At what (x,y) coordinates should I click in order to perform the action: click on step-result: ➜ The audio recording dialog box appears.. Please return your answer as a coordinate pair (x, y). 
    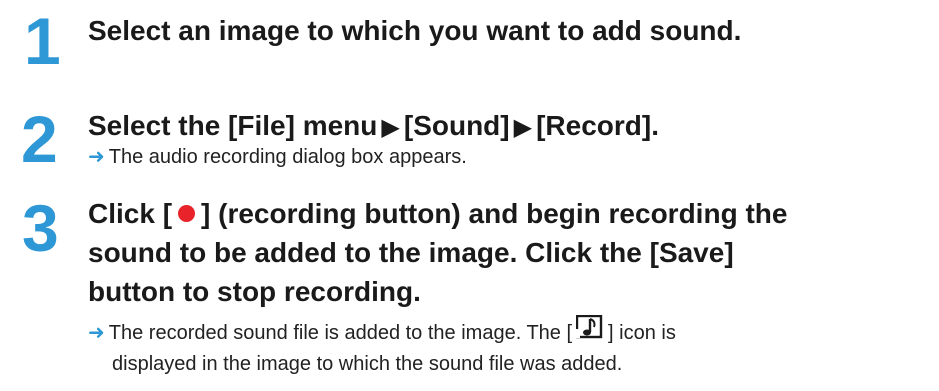
    Looking at the image, I should click on (277, 157).